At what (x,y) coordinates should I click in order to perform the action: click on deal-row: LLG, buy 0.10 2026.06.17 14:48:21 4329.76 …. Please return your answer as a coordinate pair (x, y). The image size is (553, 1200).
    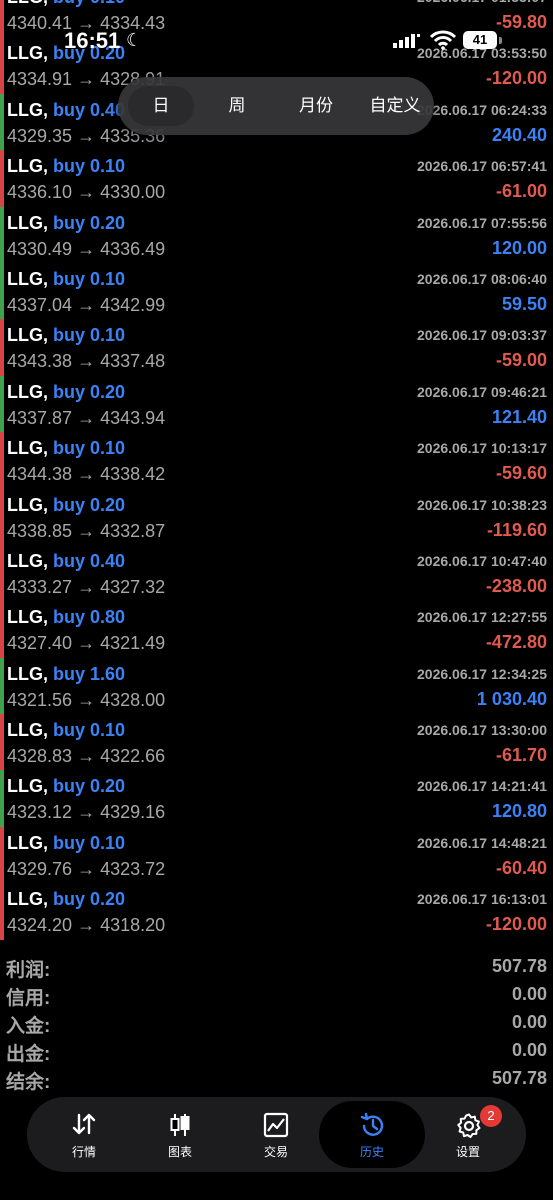
    Looking at the image, I should click on (276, 855).